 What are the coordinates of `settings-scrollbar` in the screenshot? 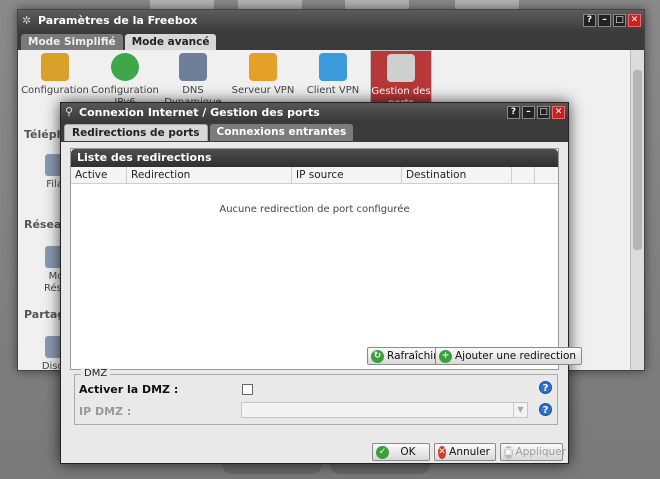 It's located at (637, 210).